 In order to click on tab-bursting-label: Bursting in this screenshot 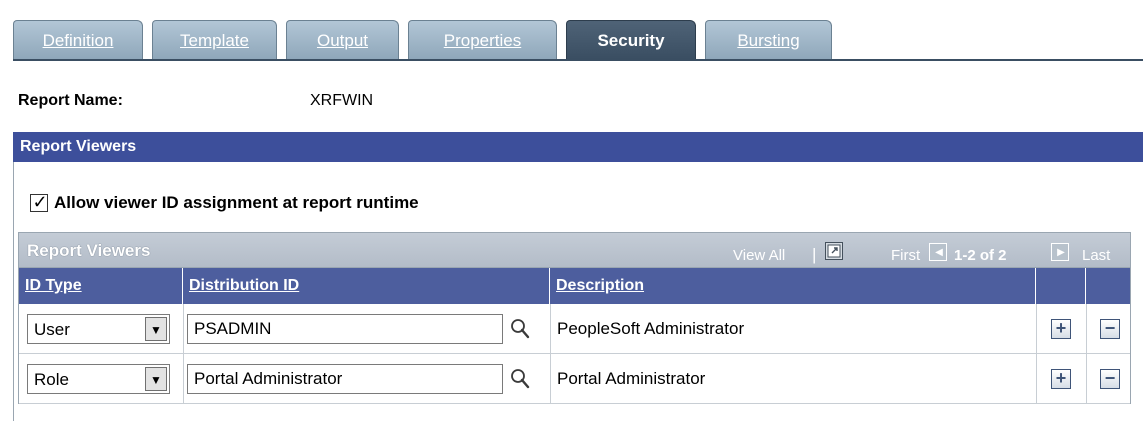, I will do `click(768, 40)`.